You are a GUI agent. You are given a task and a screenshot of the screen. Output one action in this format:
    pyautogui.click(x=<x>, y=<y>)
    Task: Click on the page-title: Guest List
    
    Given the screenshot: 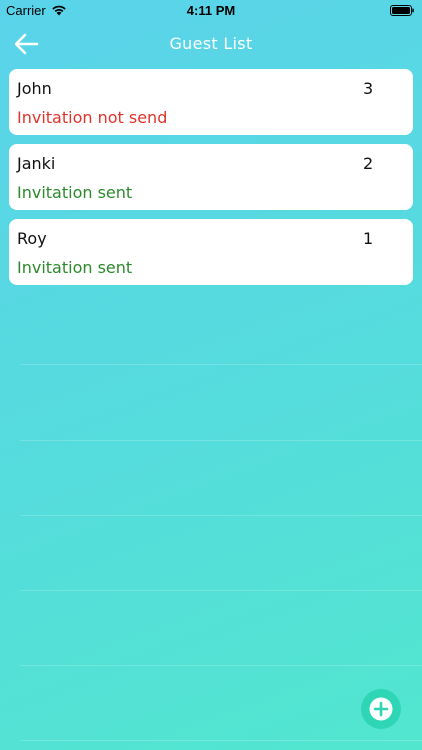 What is the action you would take?
    pyautogui.click(x=211, y=43)
    